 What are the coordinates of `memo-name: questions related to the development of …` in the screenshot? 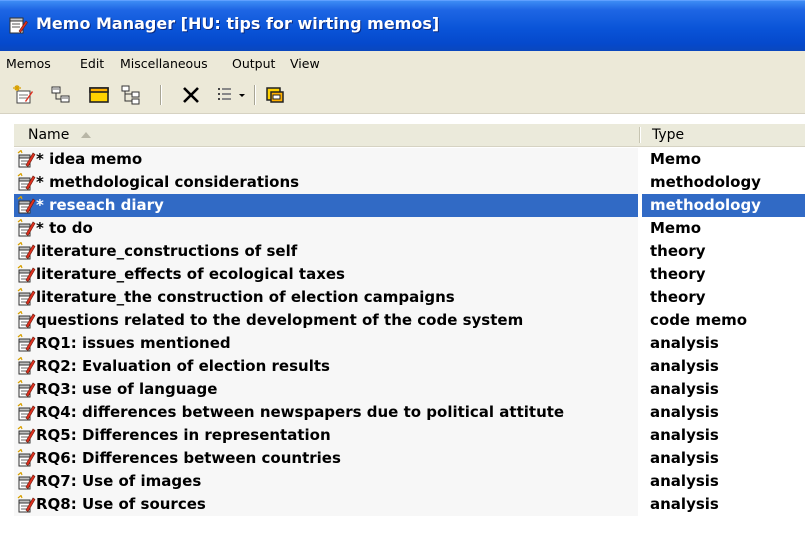 It's located at (280, 320).